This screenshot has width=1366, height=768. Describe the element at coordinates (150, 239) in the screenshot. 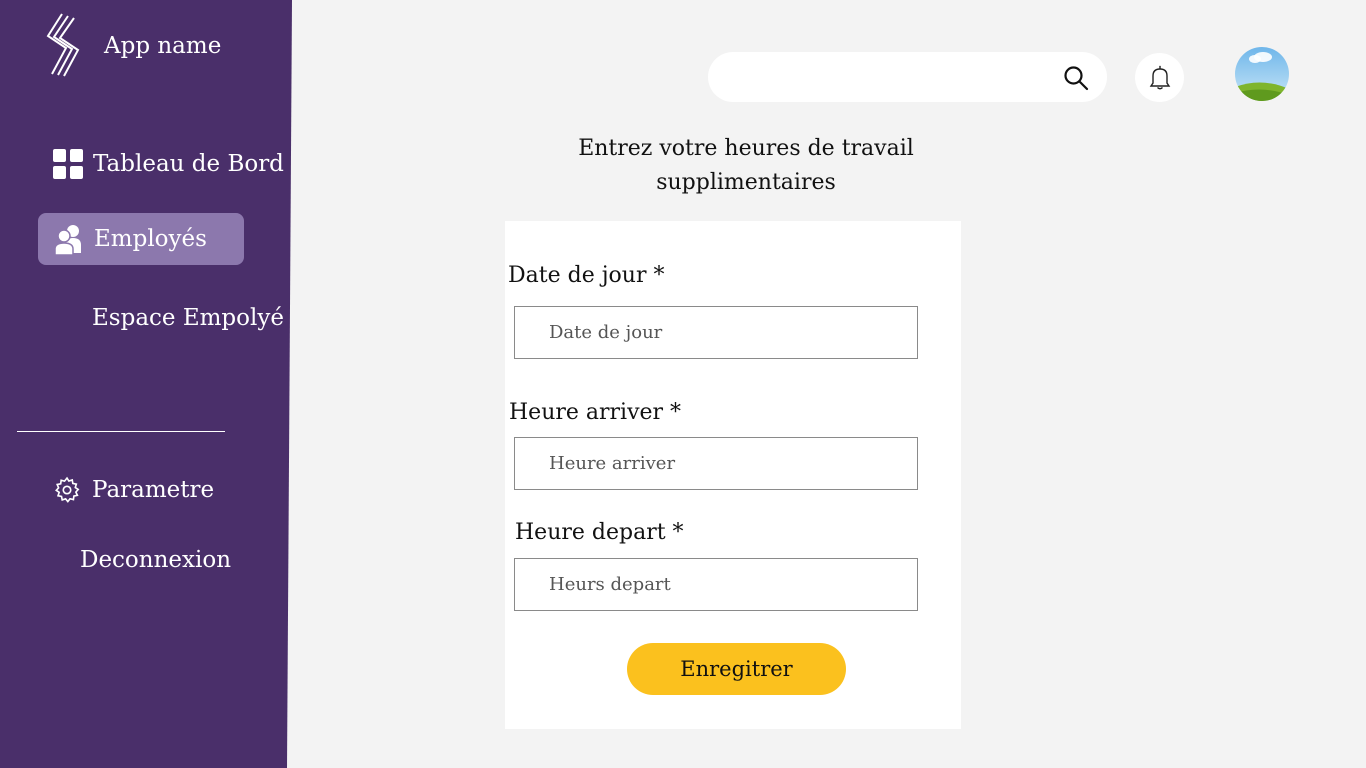

I see `sidebar-item-label: Employés` at that location.